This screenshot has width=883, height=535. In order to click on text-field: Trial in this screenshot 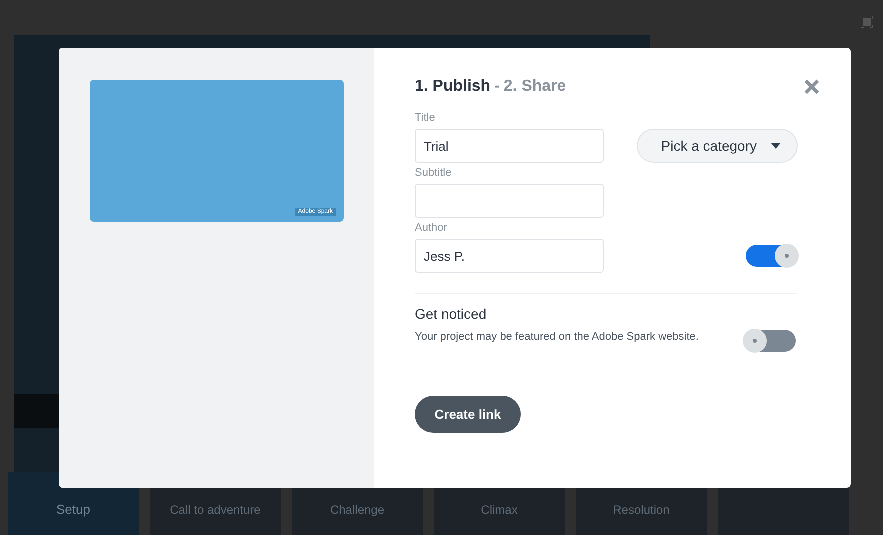, I will do `click(509, 146)`.